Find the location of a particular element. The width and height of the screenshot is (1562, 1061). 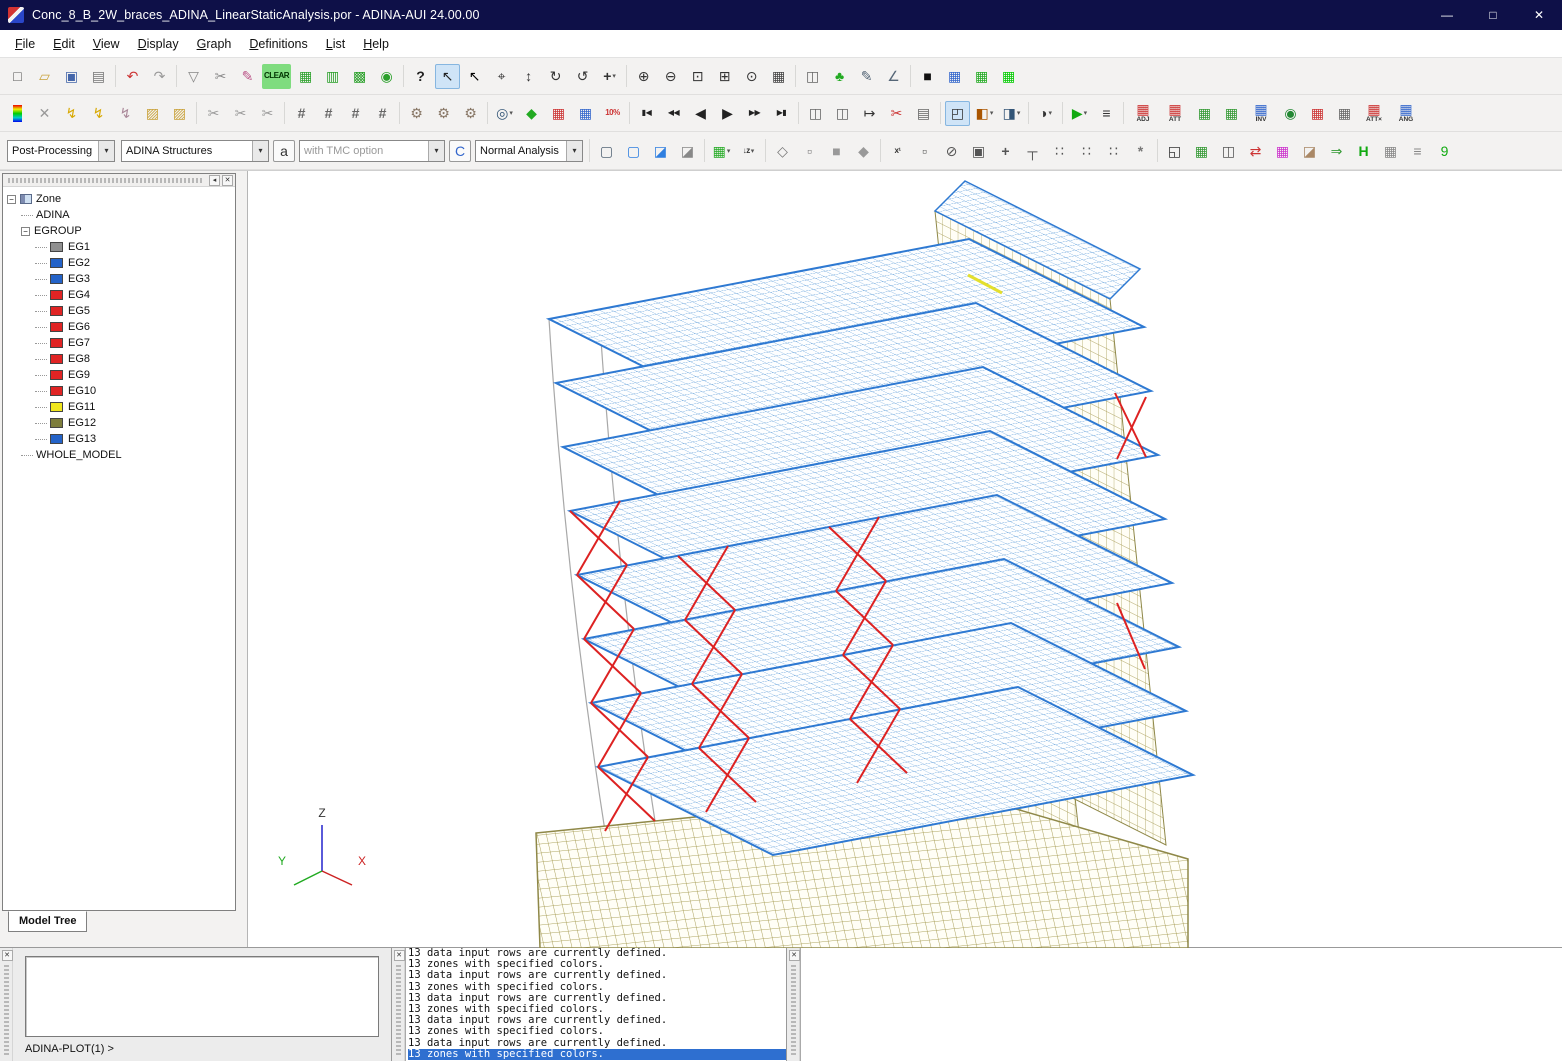

menu-item-edit: Edit is located at coordinates (64, 44).